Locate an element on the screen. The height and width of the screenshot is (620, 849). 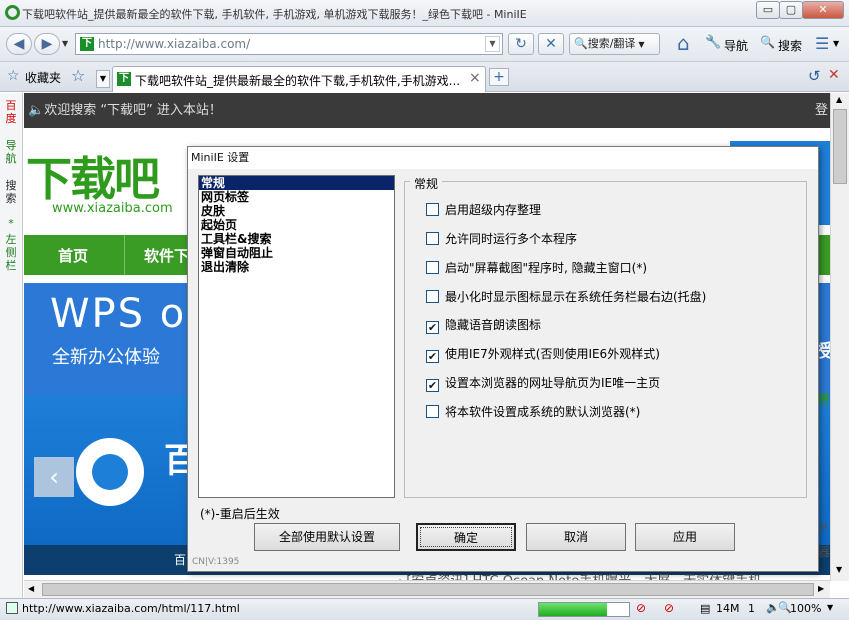
popup-block-icon: ⊘ is located at coordinates (641, 608).